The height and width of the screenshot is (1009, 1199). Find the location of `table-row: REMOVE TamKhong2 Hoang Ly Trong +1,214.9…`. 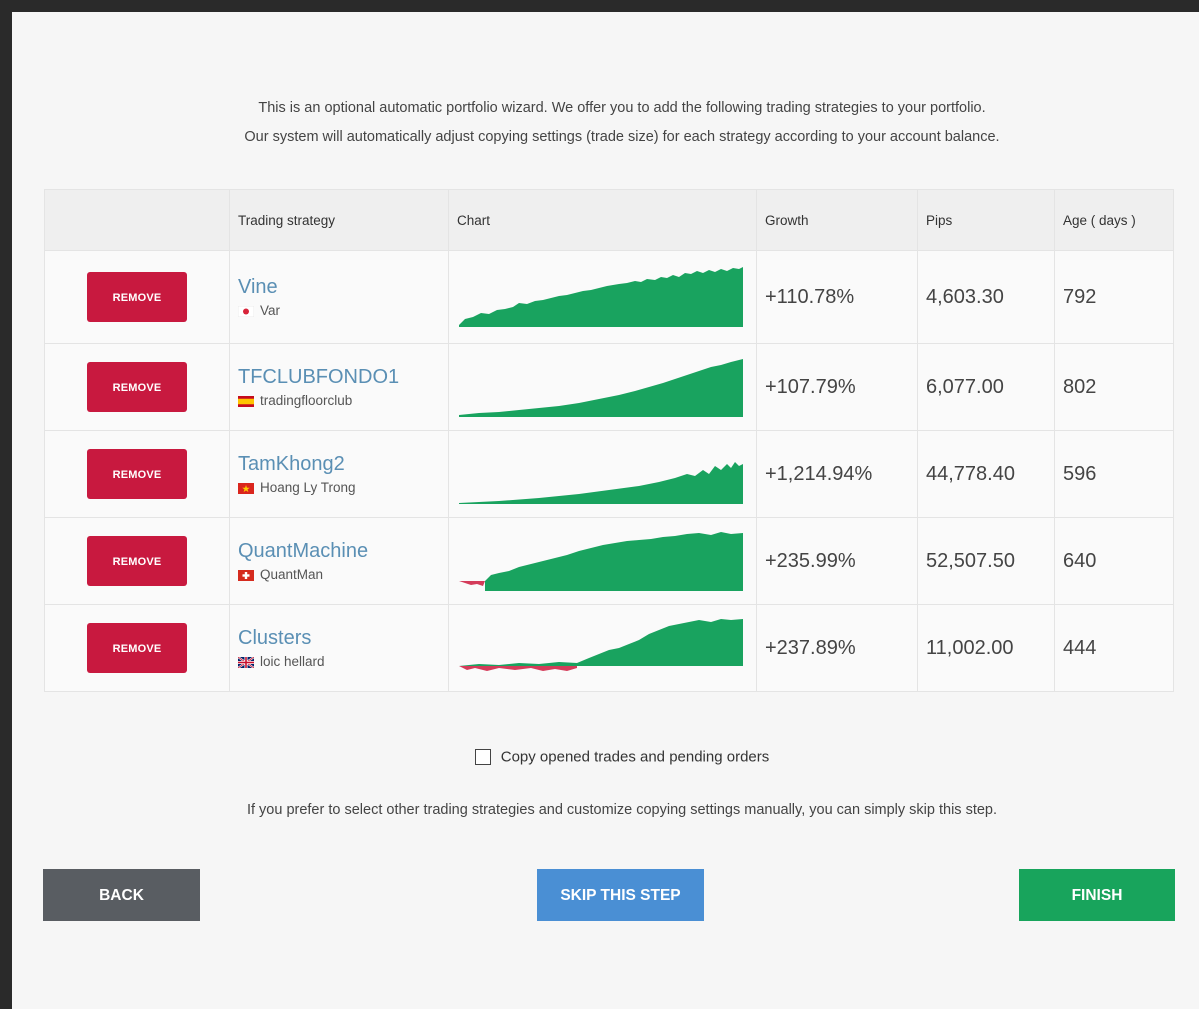

table-row: REMOVE TamKhong2 Hoang Ly Trong +1,214.9… is located at coordinates (609, 474).